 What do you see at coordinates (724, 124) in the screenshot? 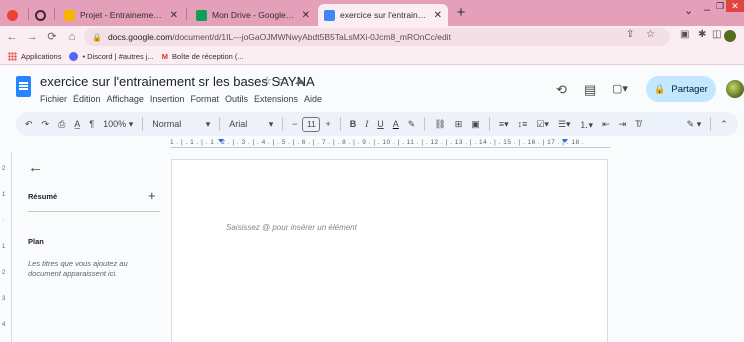
I see `chevron-up-icon: ⌃` at bounding box center [724, 124].